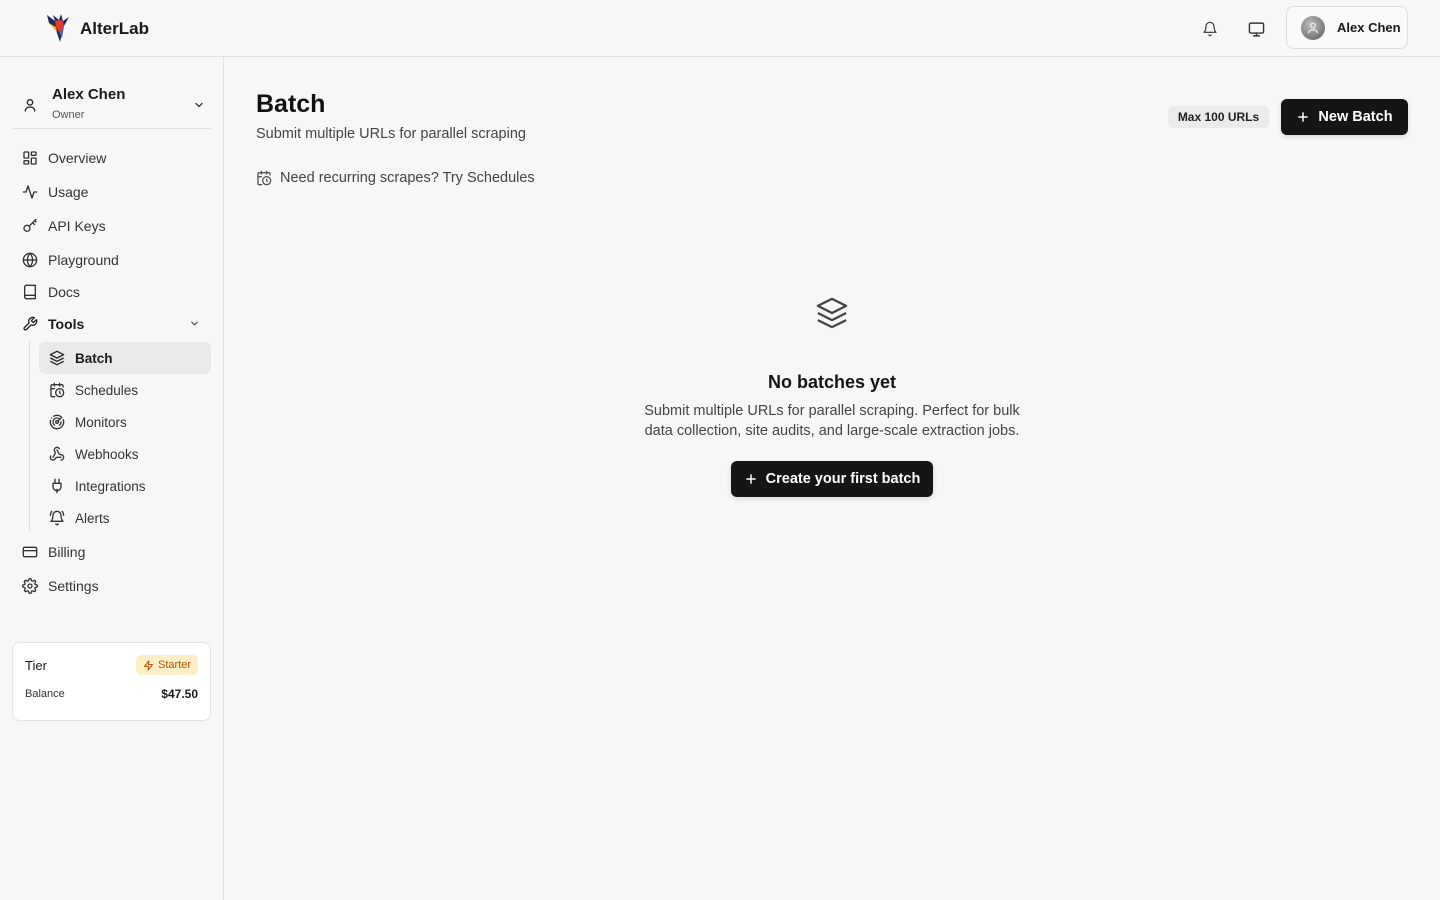 This screenshot has height=900, width=1440. I want to click on sidebar-item-tools: Tools, so click(111, 324).